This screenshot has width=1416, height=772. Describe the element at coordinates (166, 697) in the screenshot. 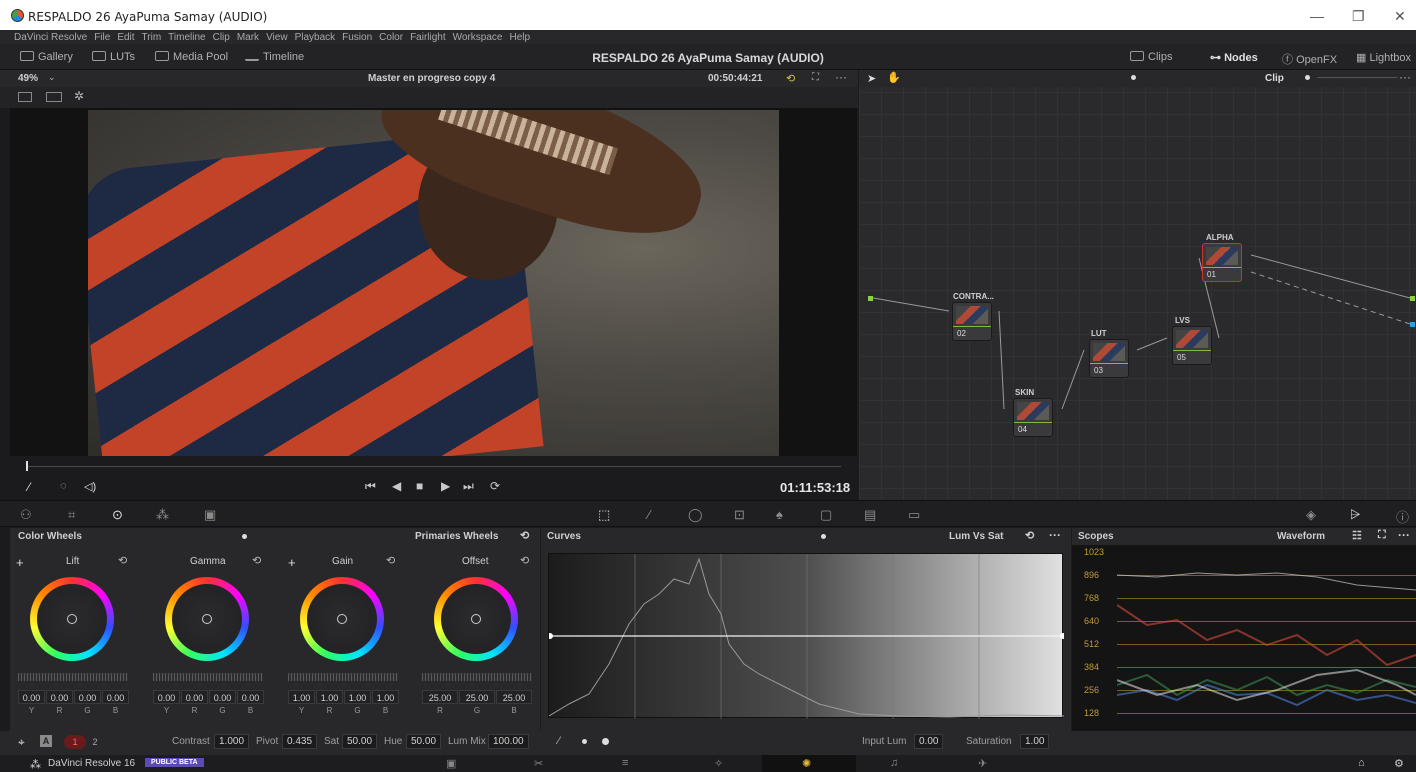

I see `gamma-y-value: 0.00` at that location.